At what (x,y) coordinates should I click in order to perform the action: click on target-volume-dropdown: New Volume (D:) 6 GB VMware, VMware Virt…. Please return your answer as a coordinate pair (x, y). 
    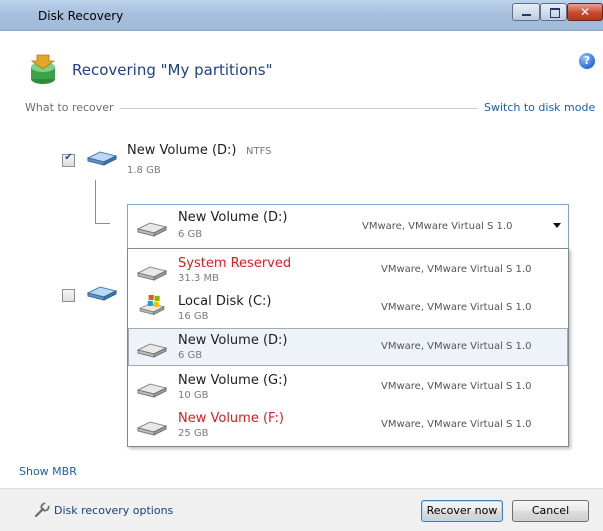
    Looking at the image, I should click on (348, 226).